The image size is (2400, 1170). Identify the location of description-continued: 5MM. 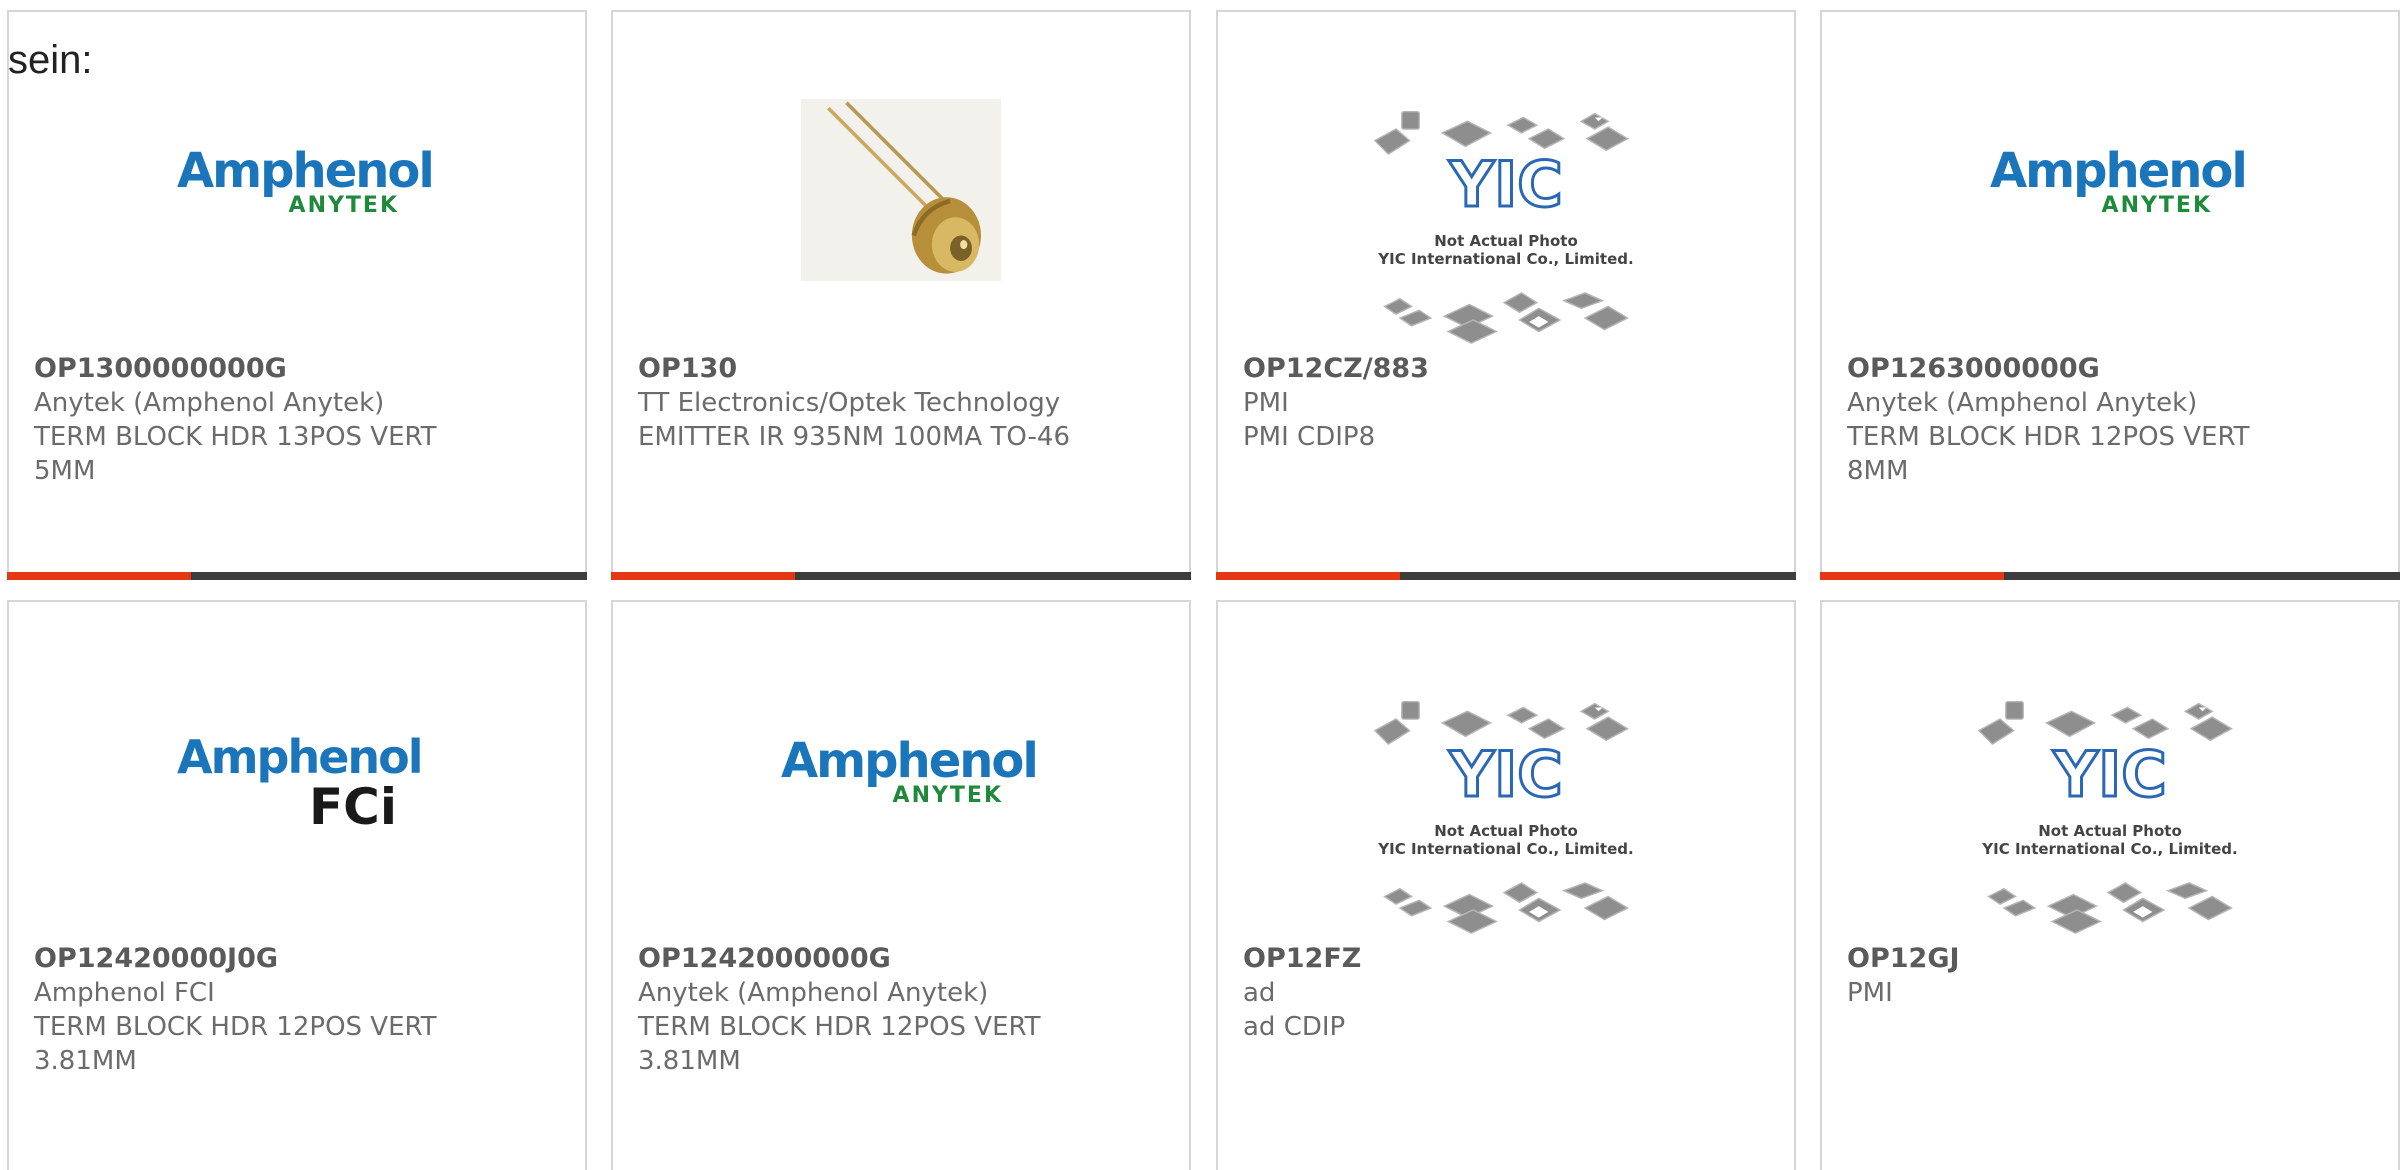
(65, 471).